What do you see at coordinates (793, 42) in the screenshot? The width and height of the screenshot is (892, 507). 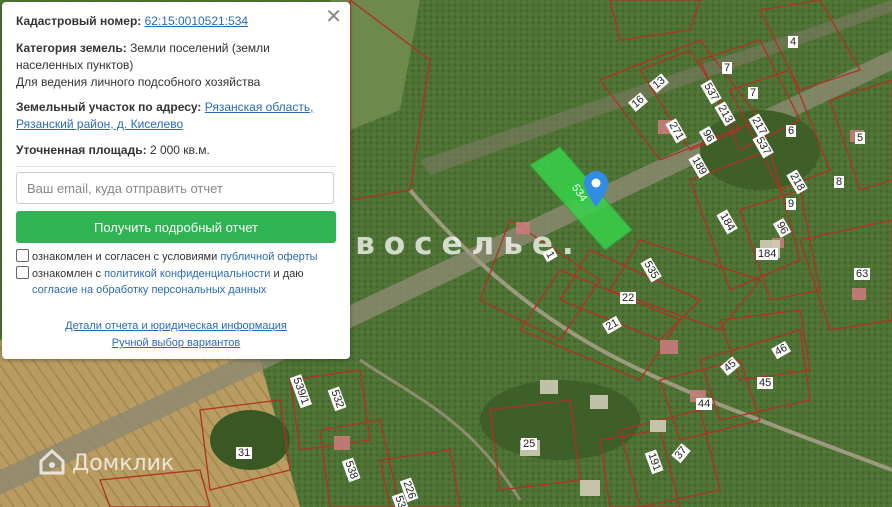 I see `plot-label: 4` at bounding box center [793, 42].